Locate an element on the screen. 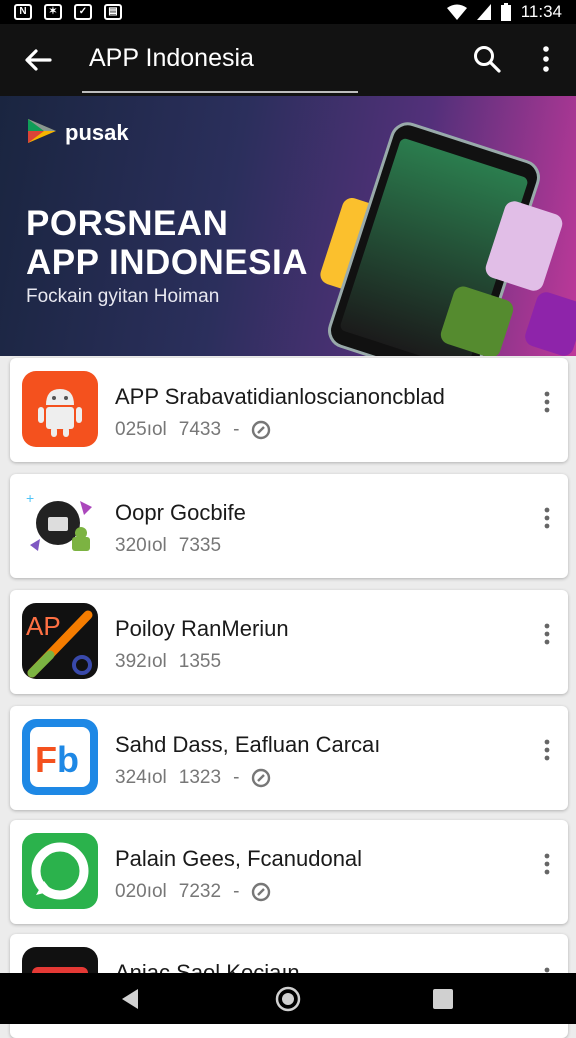 The width and height of the screenshot is (576, 1038). app-name: Oopr Gocbife is located at coordinates (180, 512).